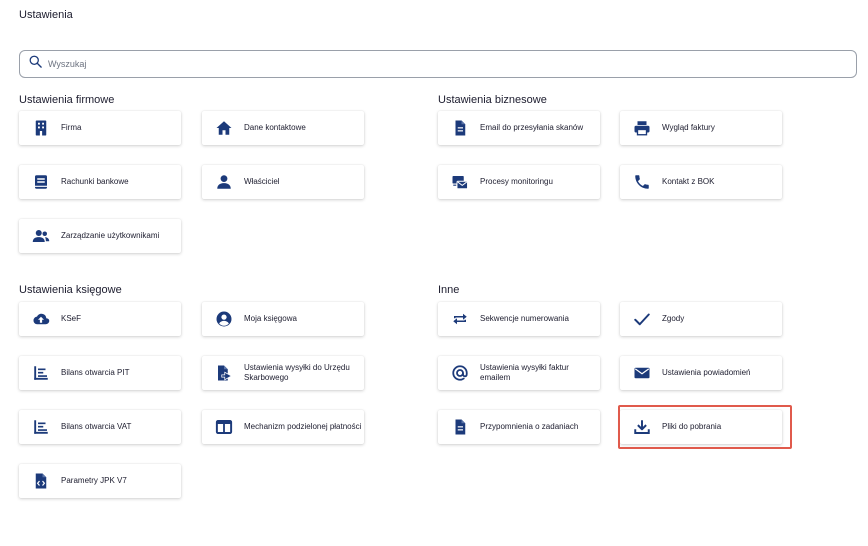 Image resolution: width=868 pixels, height=546 pixels. What do you see at coordinates (532, 127) in the screenshot?
I see `tile-label: Email do przesyłania skanów` at bounding box center [532, 127].